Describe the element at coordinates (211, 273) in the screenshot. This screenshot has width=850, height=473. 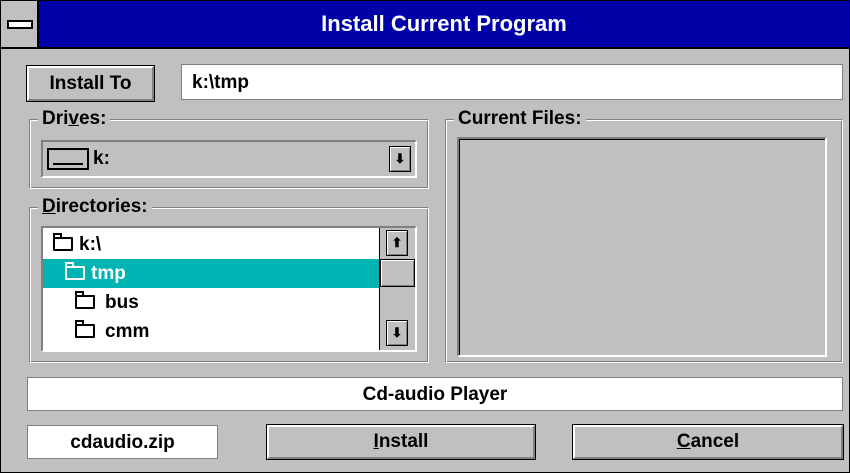
I see `list-item: tmp` at that location.